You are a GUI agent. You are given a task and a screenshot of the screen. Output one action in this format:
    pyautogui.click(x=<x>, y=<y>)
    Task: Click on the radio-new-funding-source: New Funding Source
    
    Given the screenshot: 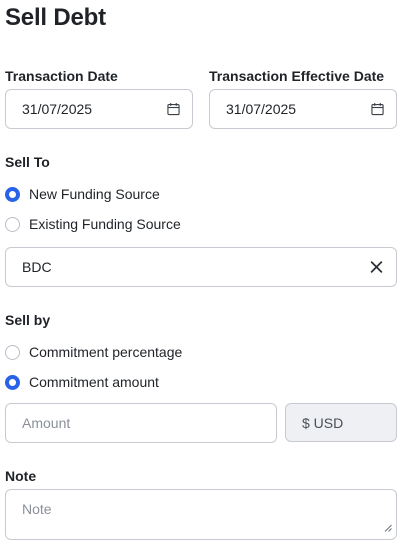 What is the action you would take?
    pyautogui.click(x=82, y=194)
    